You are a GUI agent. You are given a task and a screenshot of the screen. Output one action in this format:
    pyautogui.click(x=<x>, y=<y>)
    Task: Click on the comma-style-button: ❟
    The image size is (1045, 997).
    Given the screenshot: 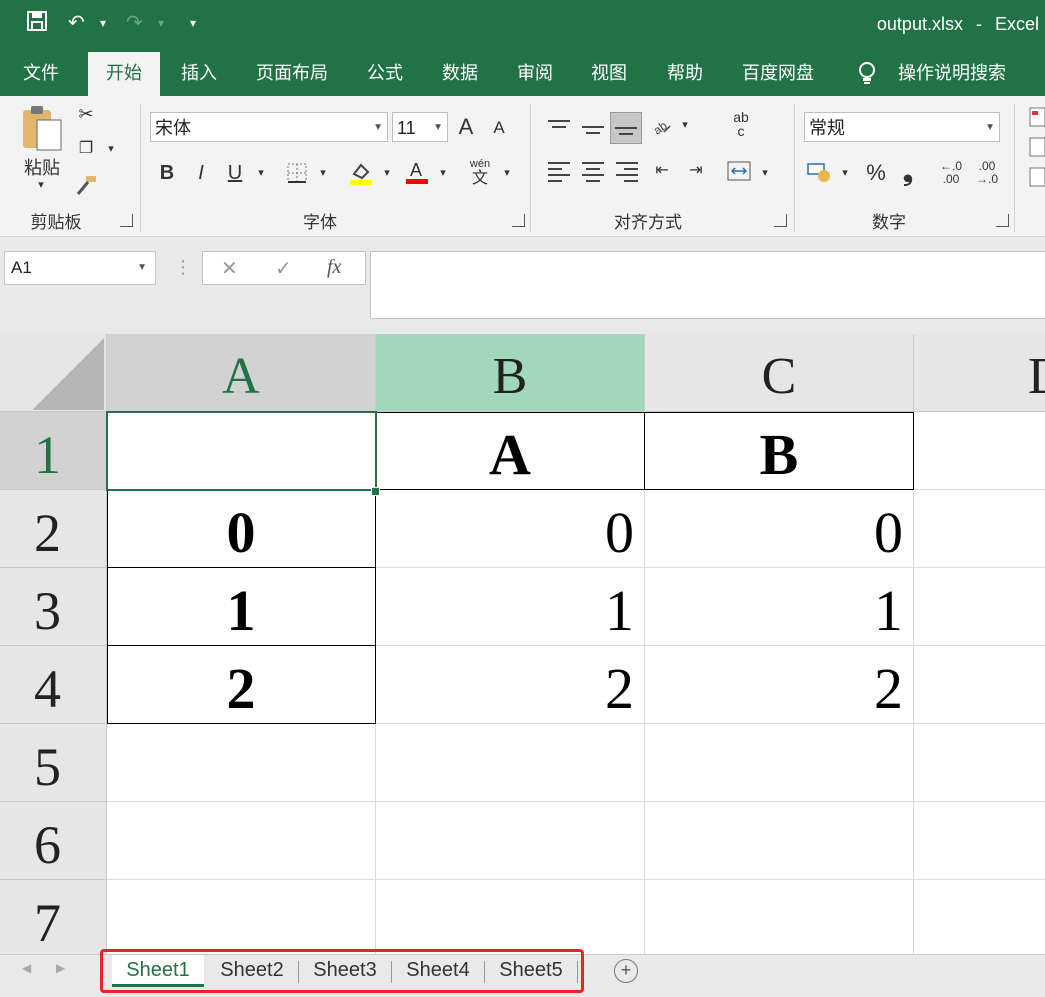 What is the action you would take?
    pyautogui.click(x=908, y=172)
    